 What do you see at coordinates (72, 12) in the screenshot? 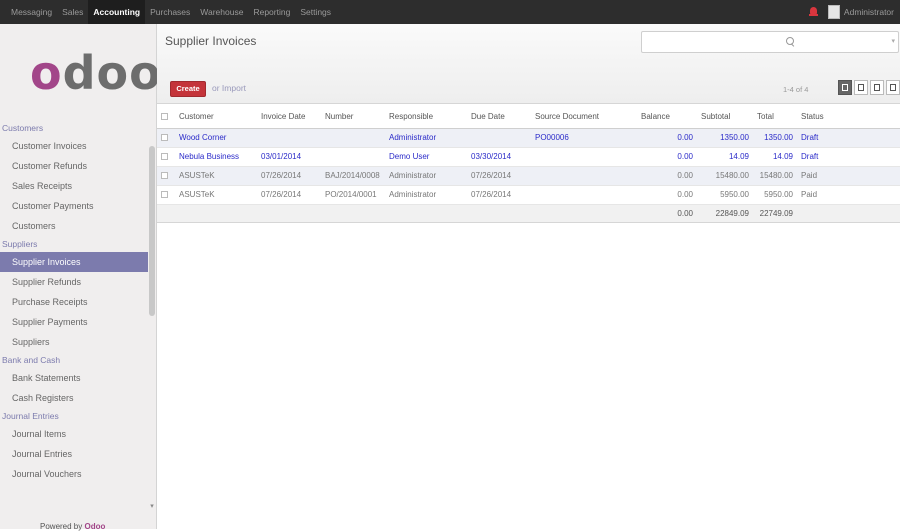
I see `menu-sales: Sales` at bounding box center [72, 12].